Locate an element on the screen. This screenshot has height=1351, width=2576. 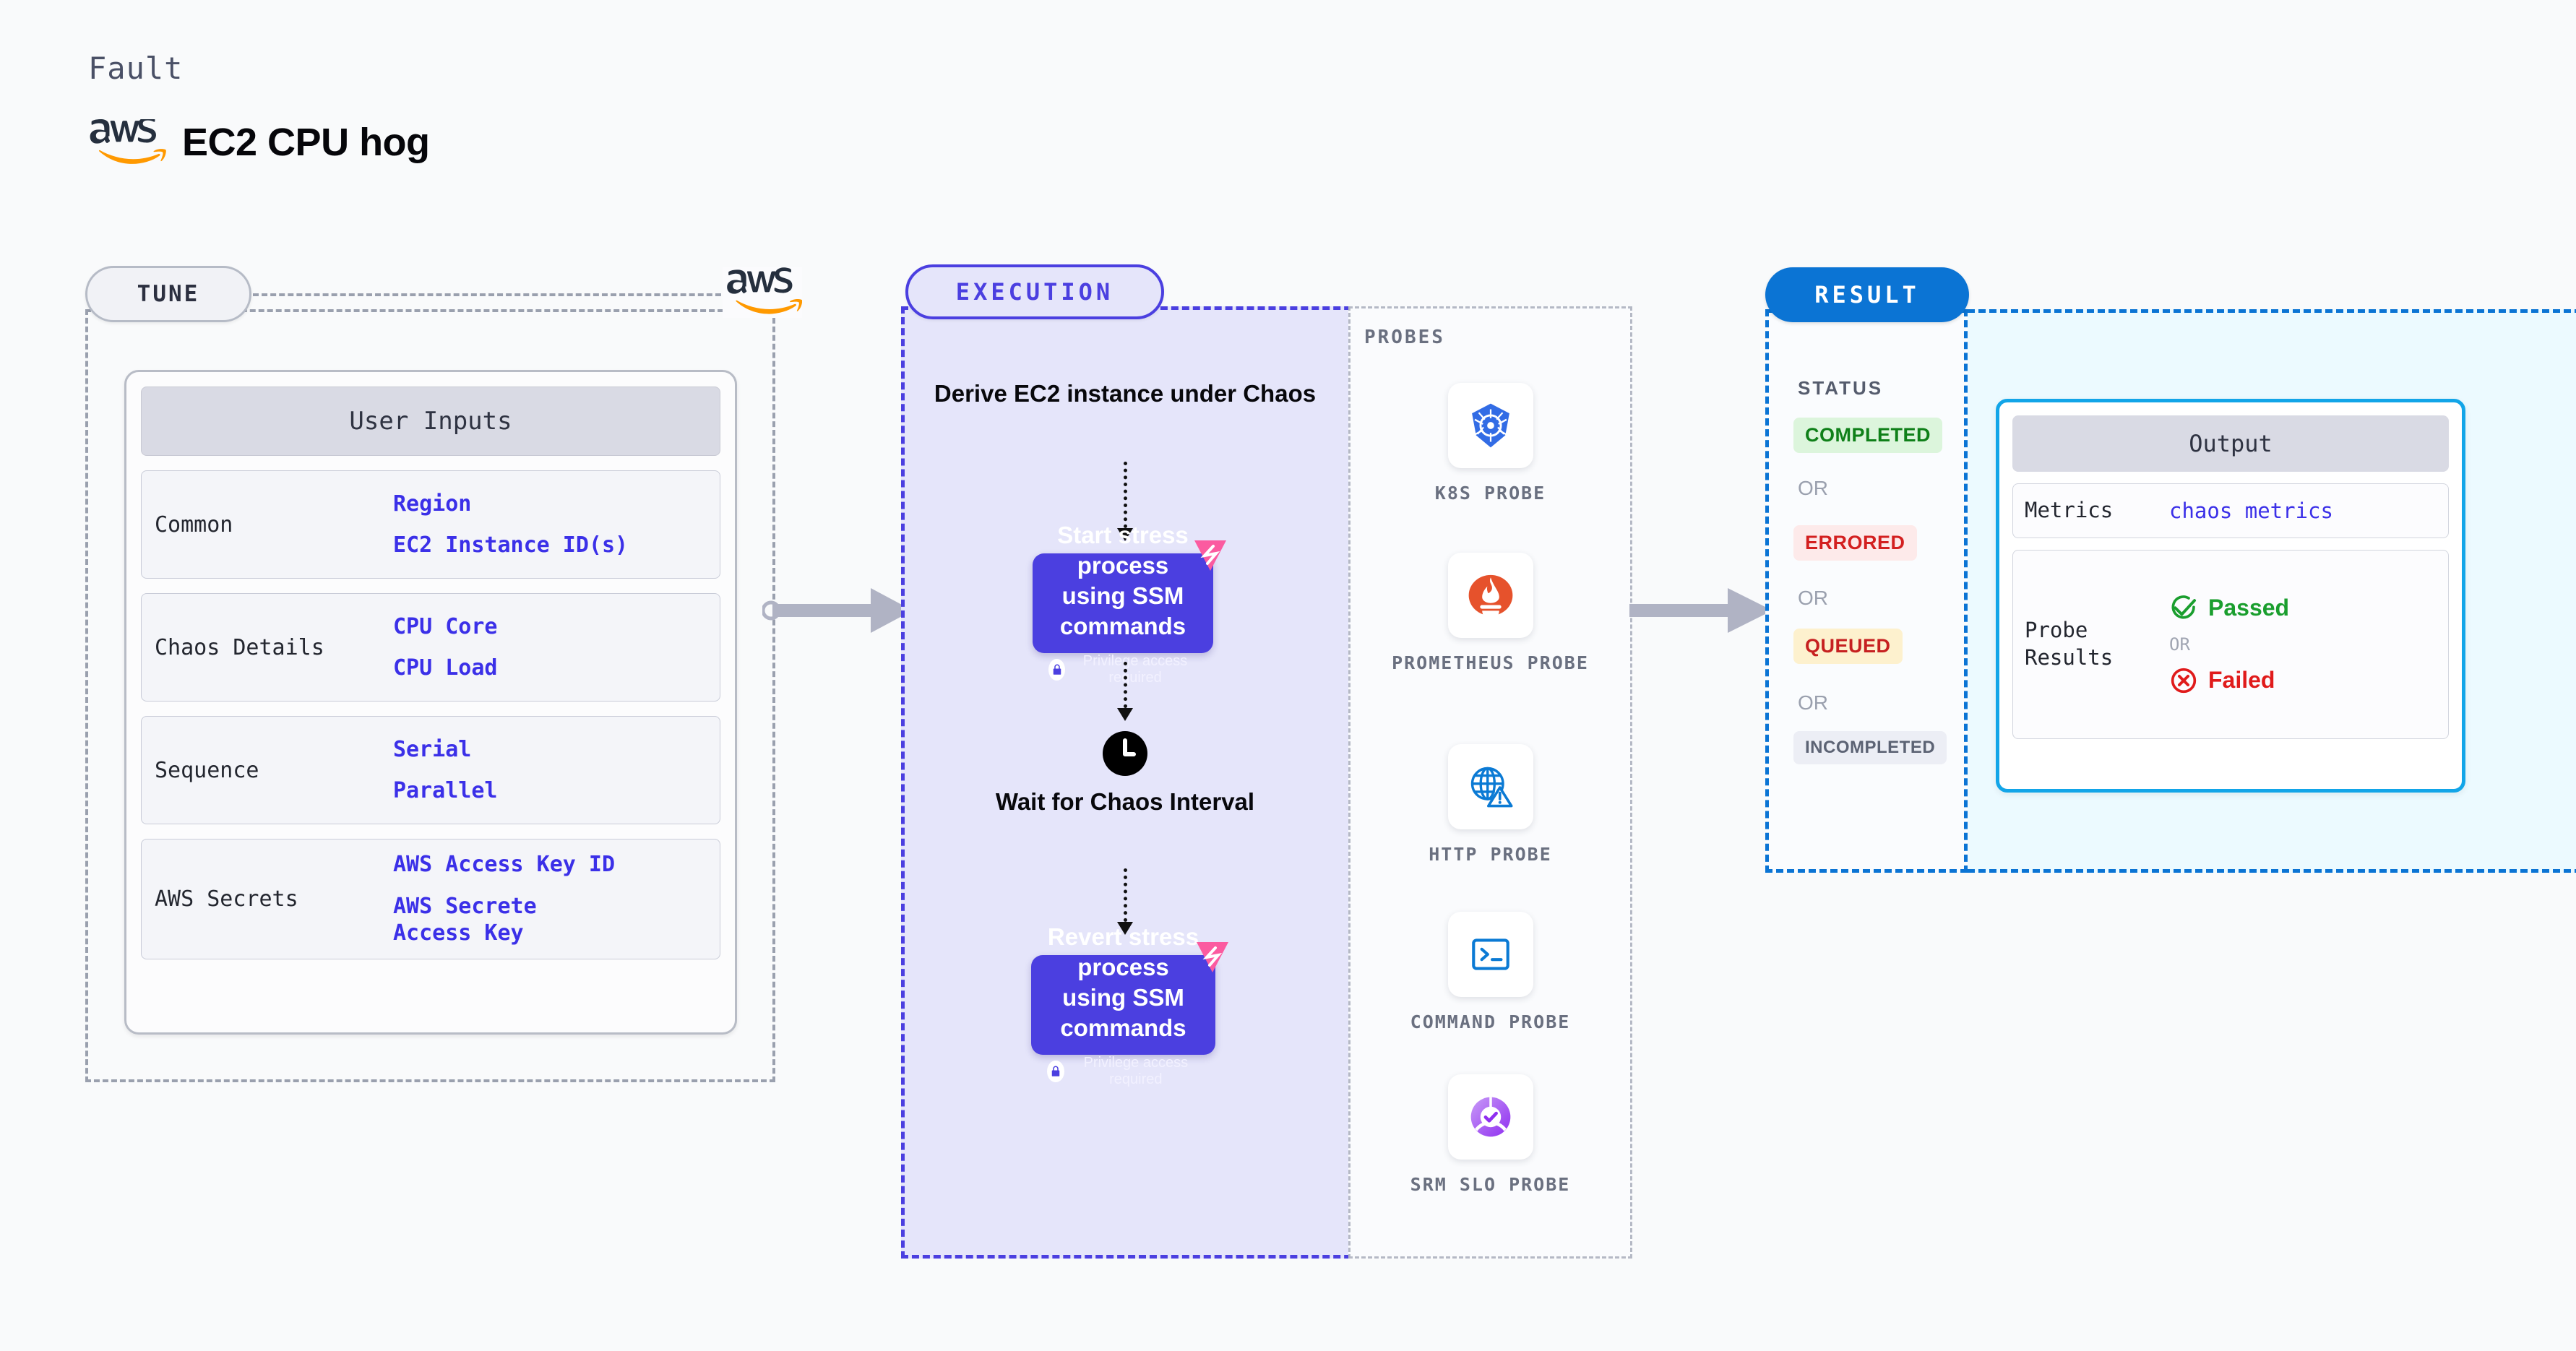
row-label: Chaos Details is located at coordinates (239, 647).